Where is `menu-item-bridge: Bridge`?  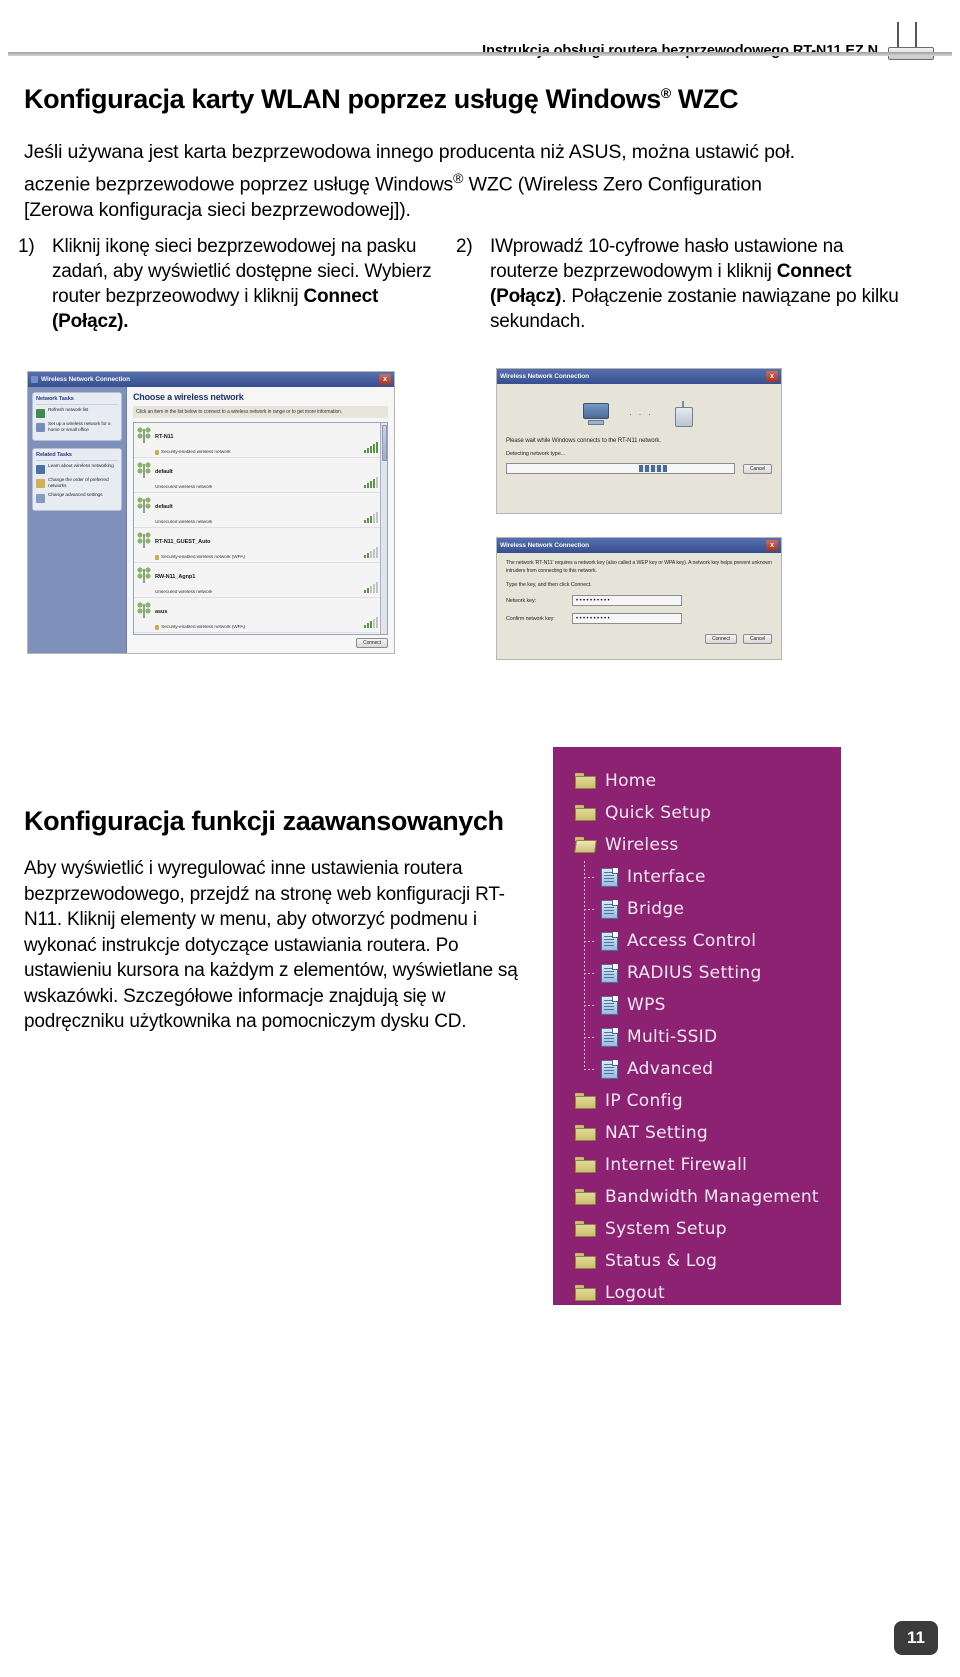 menu-item-bridge: Bridge is located at coordinates (708, 909).